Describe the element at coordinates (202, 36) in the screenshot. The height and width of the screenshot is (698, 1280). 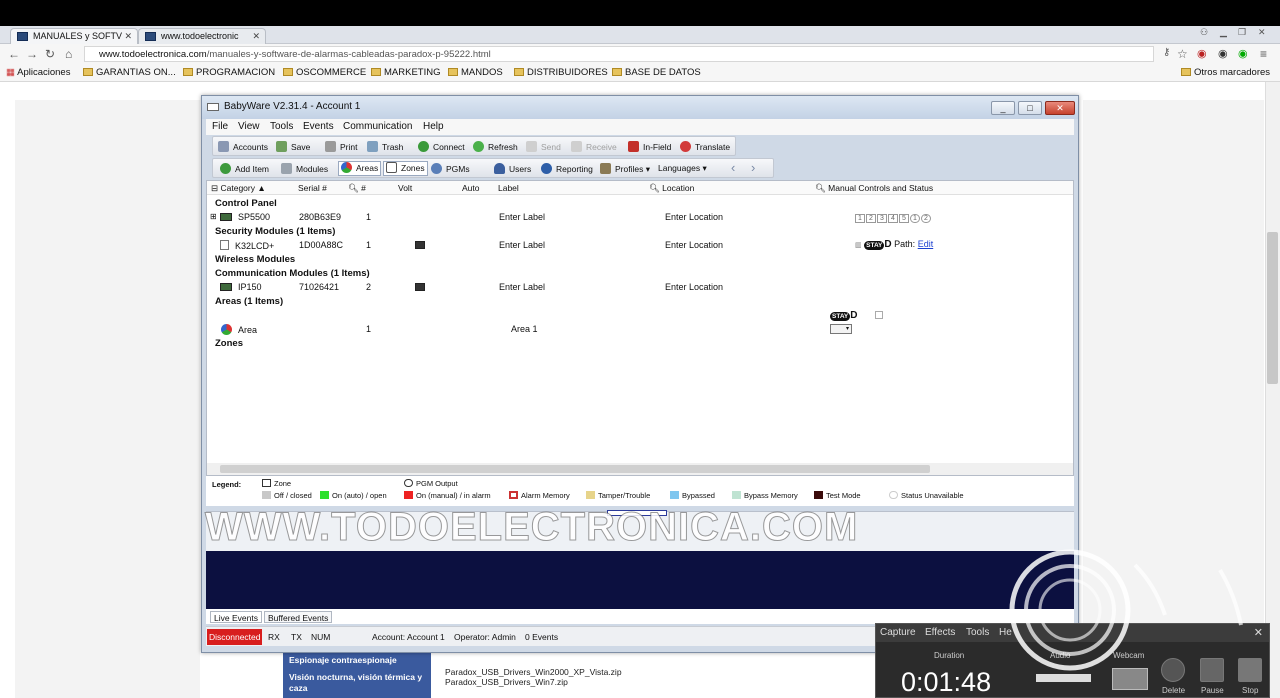
I see `browser-tab-todoelectronica: www.todoelectronic ✕` at that location.